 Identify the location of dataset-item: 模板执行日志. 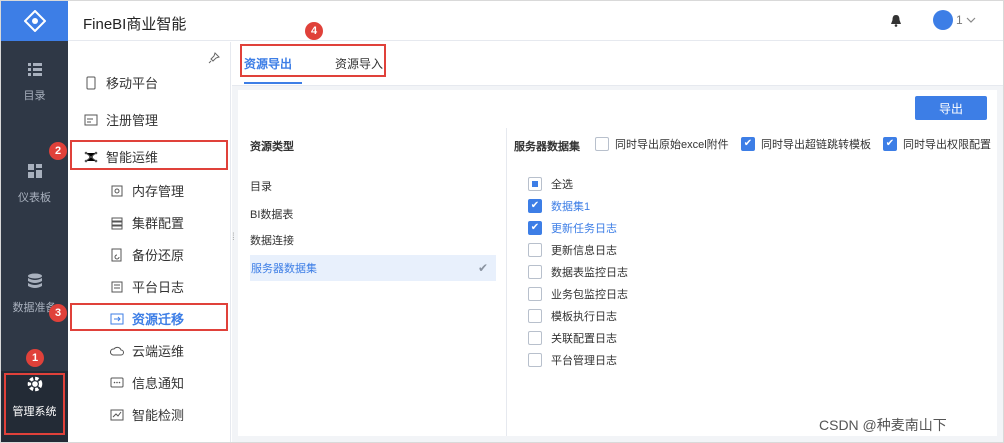
(572, 316).